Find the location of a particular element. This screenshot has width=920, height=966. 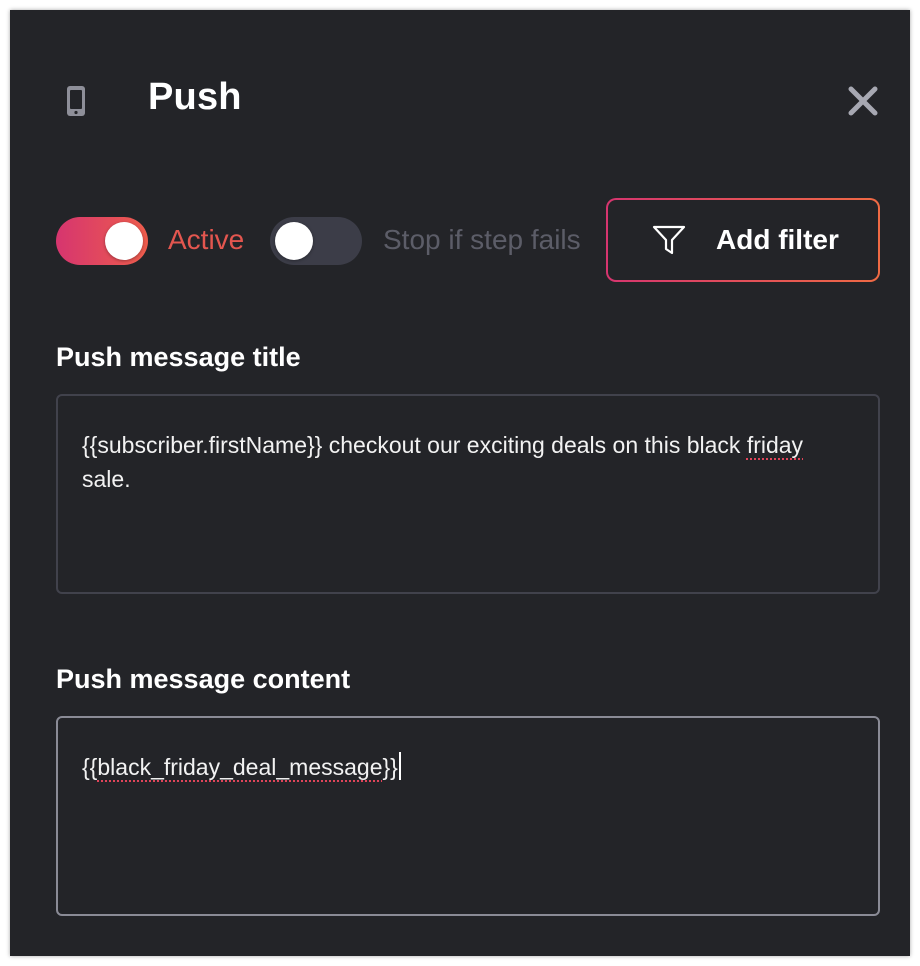

mobile-phone-icon is located at coordinates (76, 101).